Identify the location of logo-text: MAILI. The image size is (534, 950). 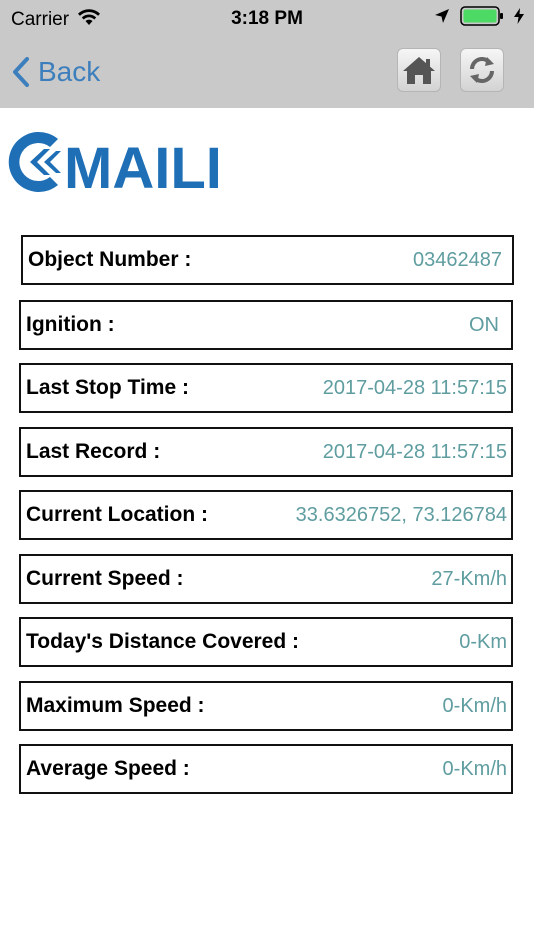
(143, 168).